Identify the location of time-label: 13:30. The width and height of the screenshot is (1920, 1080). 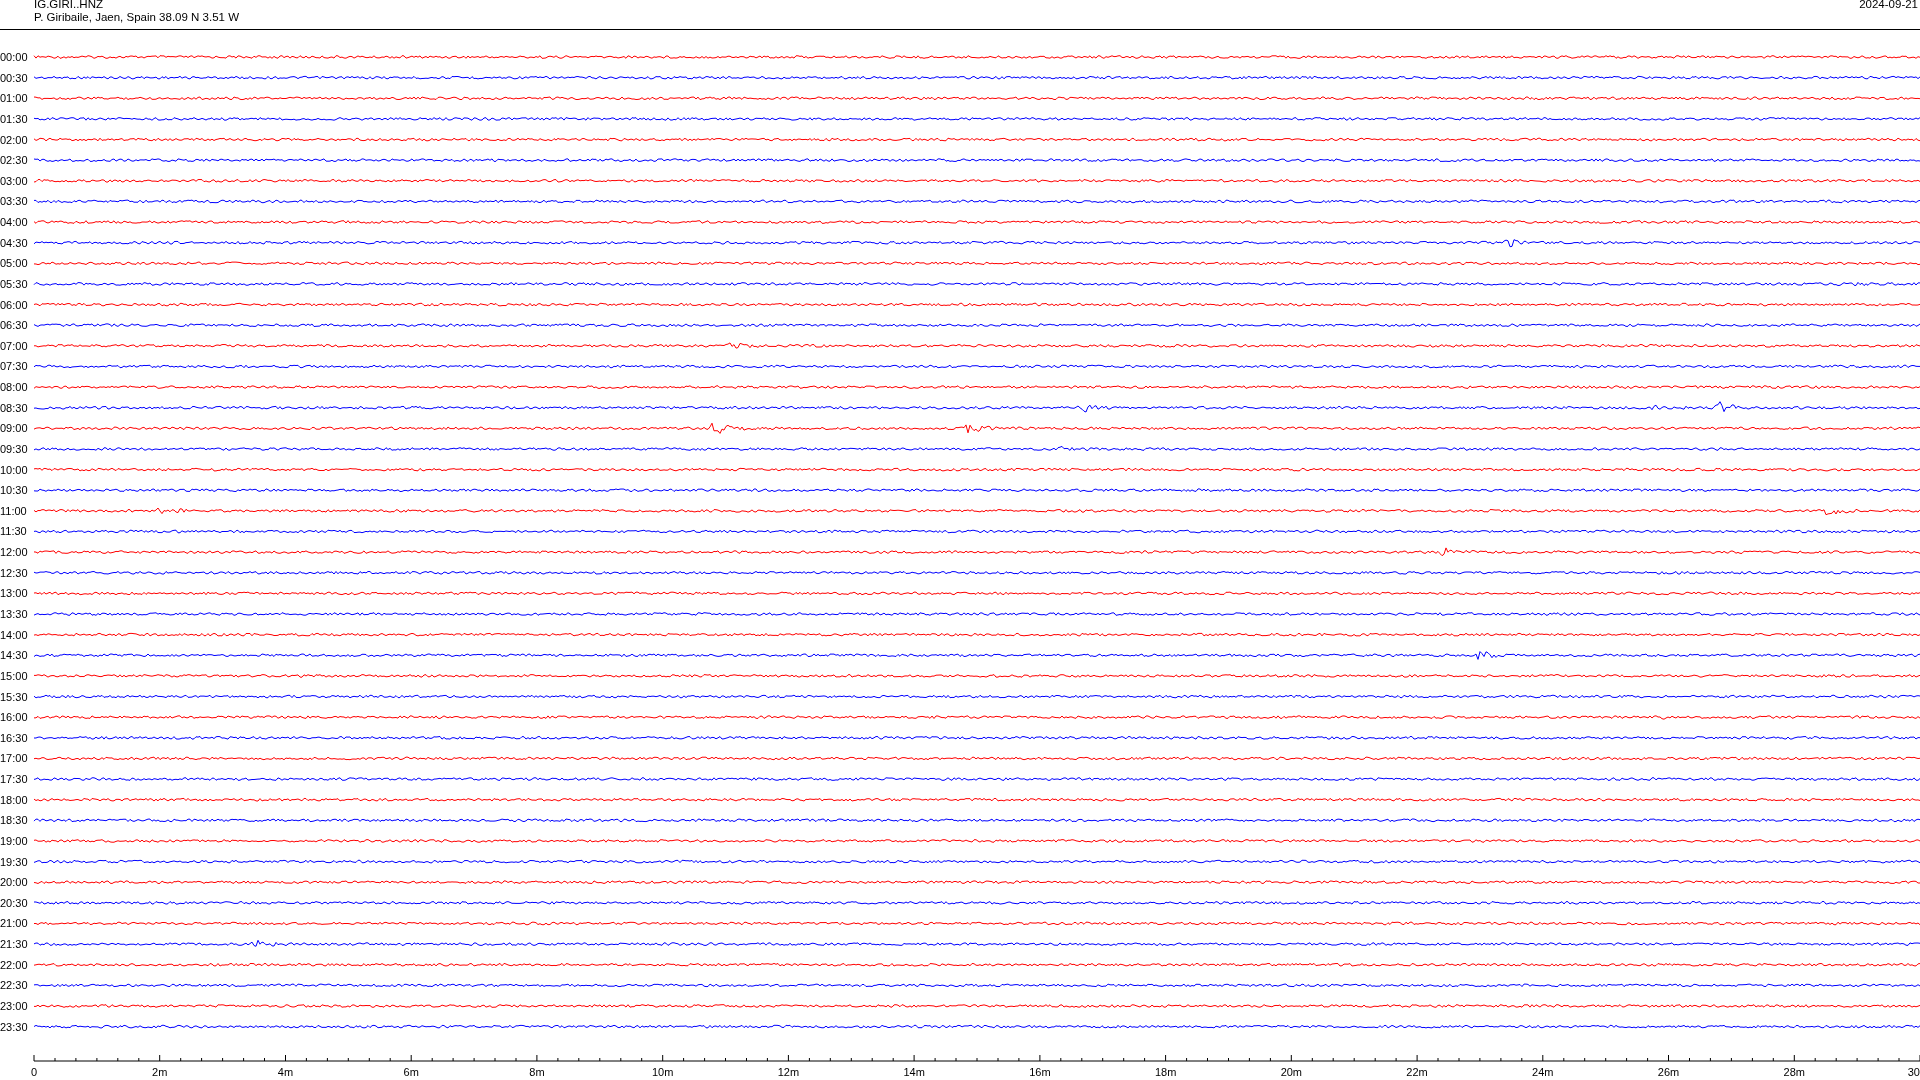
(14, 614).